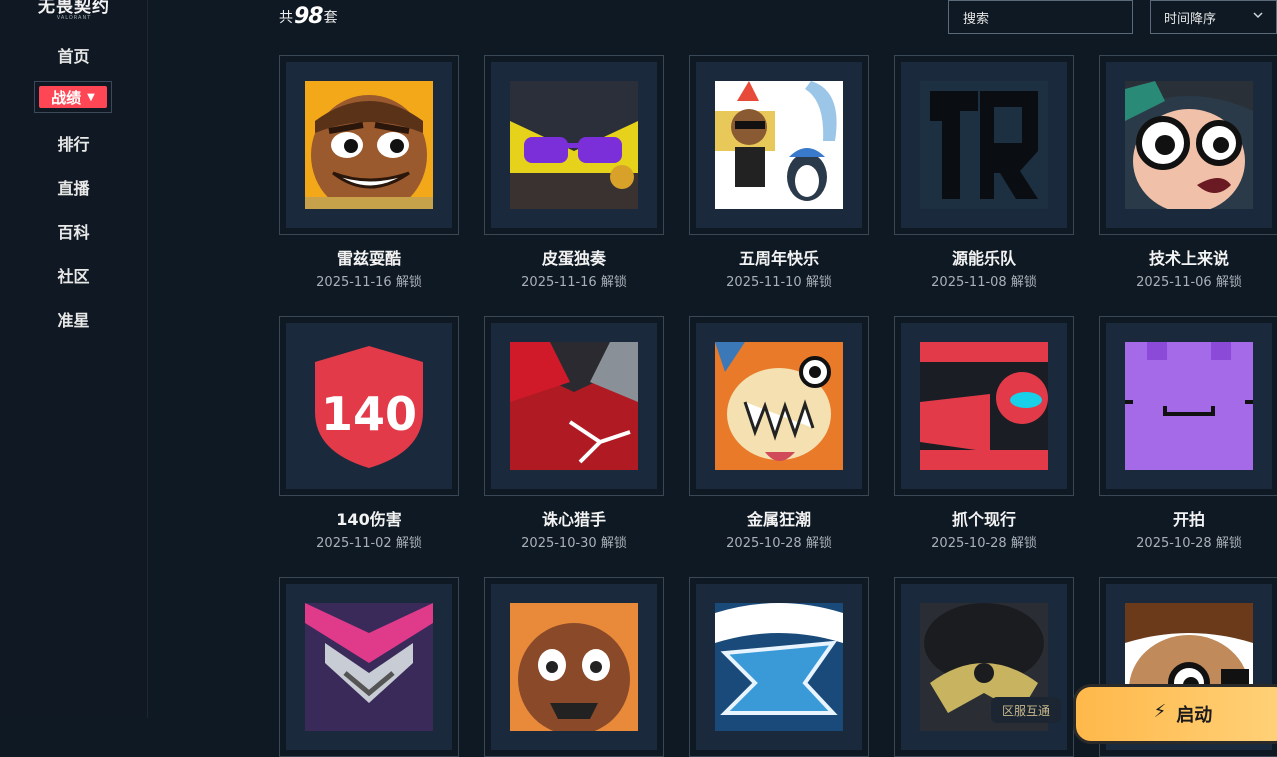 The height and width of the screenshot is (757, 1277). I want to click on total-count: 共 98 套, so click(308, 16).